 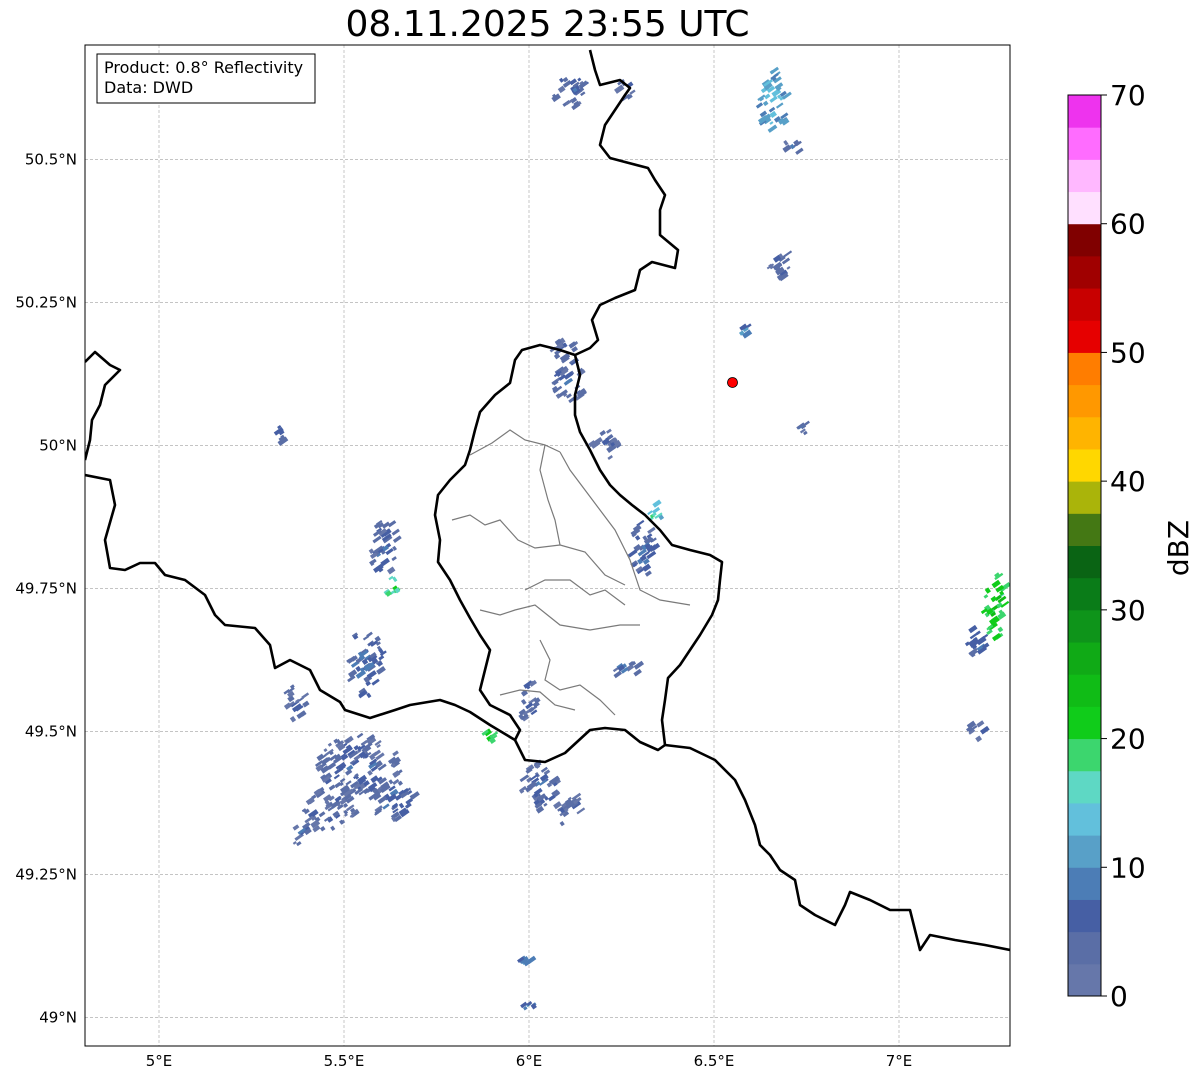 I want to click on colorbar-tick-label: 0, so click(x=1119, y=996).